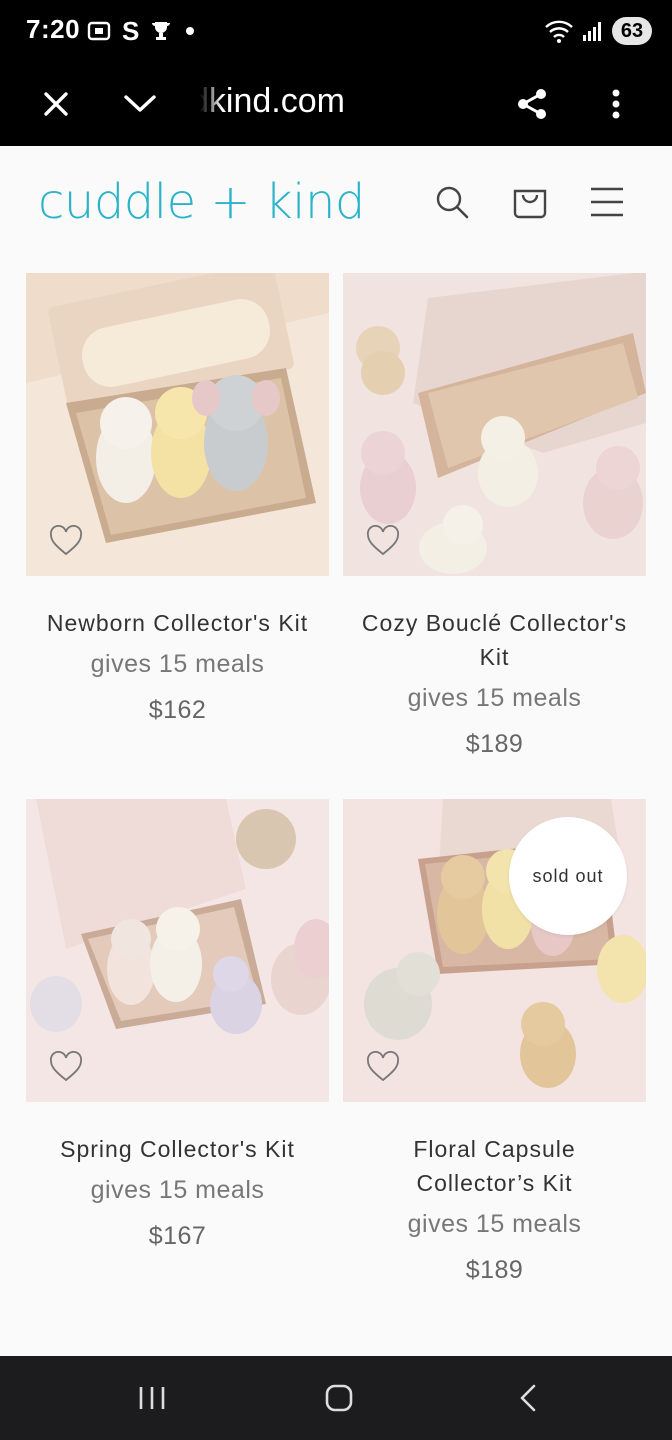 Image resolution: width=672 pixels, height=1440 pixels. I want to click on cart-icon, so click(530, 204).